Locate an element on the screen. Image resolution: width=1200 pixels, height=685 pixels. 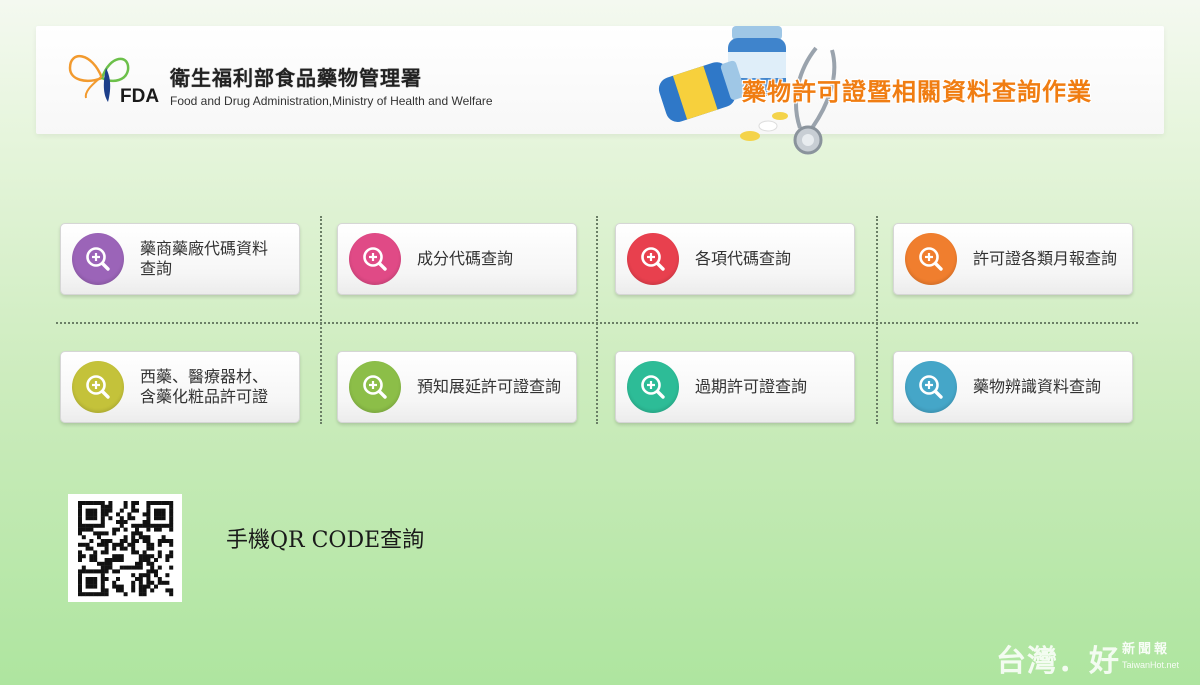
qr-code-label: 手機QR CODE查詢 is located at coordinates (325, 540).